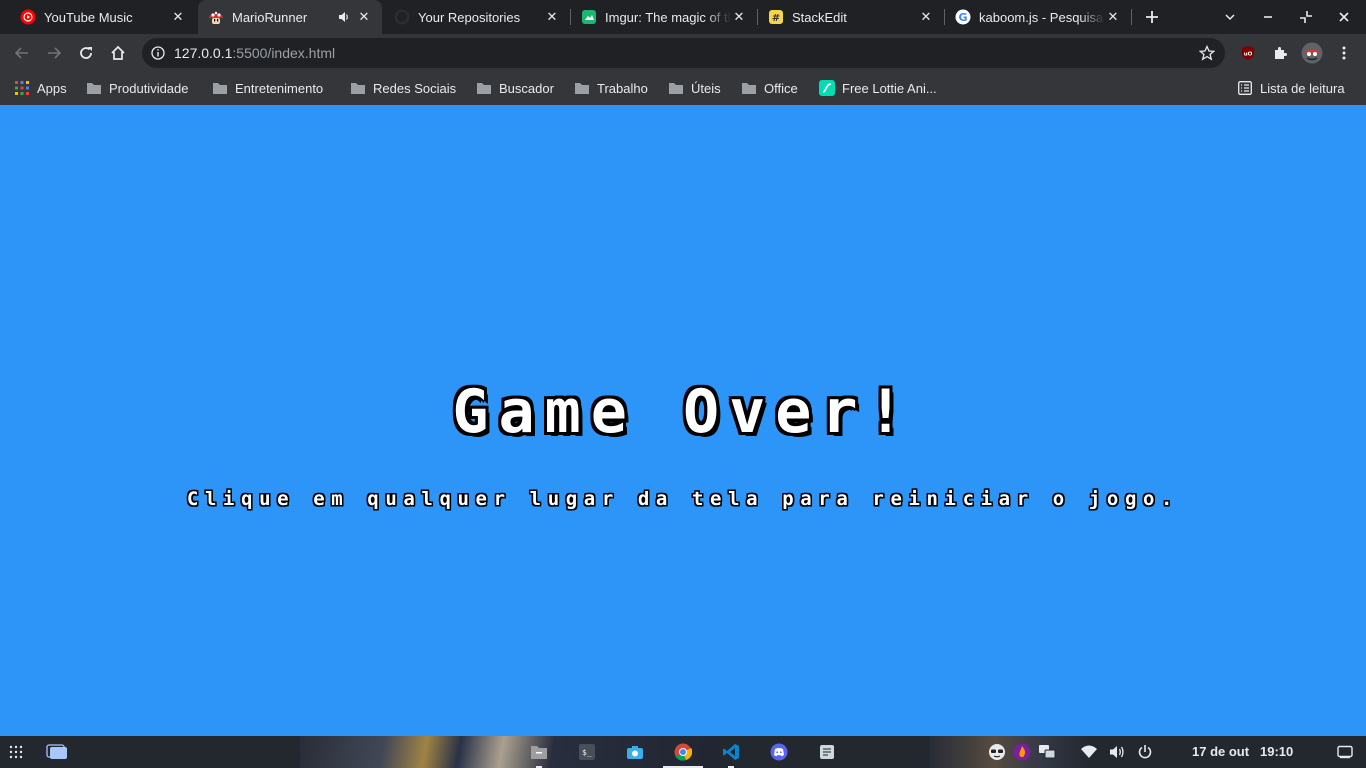  I want to click on tab-title: MarioRunner, so click(270, 17).